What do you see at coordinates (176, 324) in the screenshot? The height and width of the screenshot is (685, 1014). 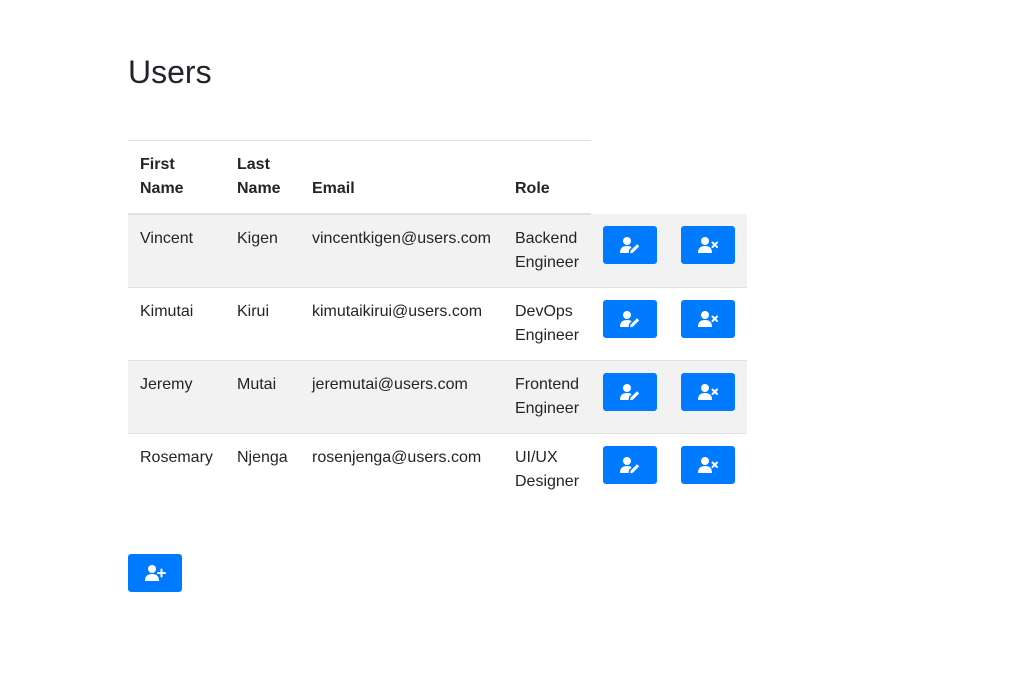 I see `cell-first-name: Kimutai` at bounding box center [176, 324].